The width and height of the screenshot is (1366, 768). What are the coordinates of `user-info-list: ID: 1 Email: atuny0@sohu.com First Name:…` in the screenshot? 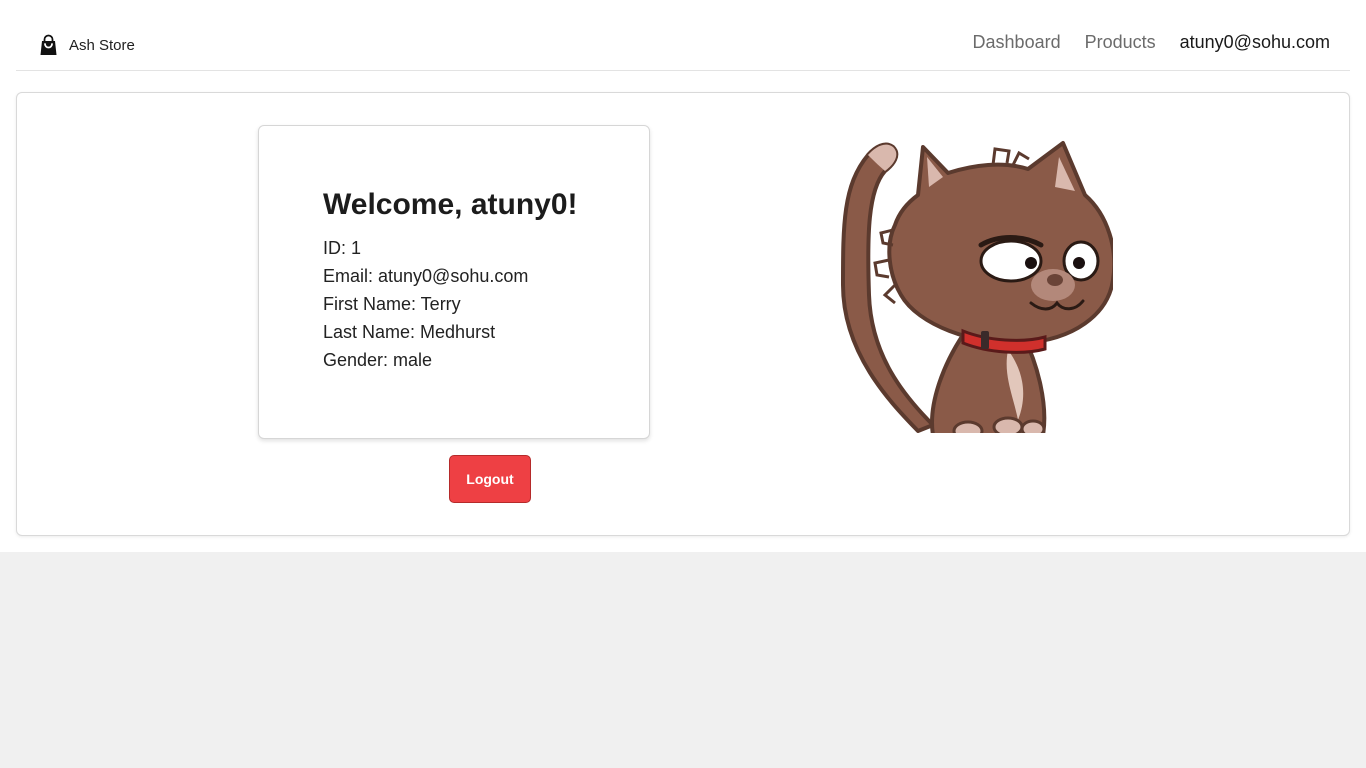 It's located at (425, 304).